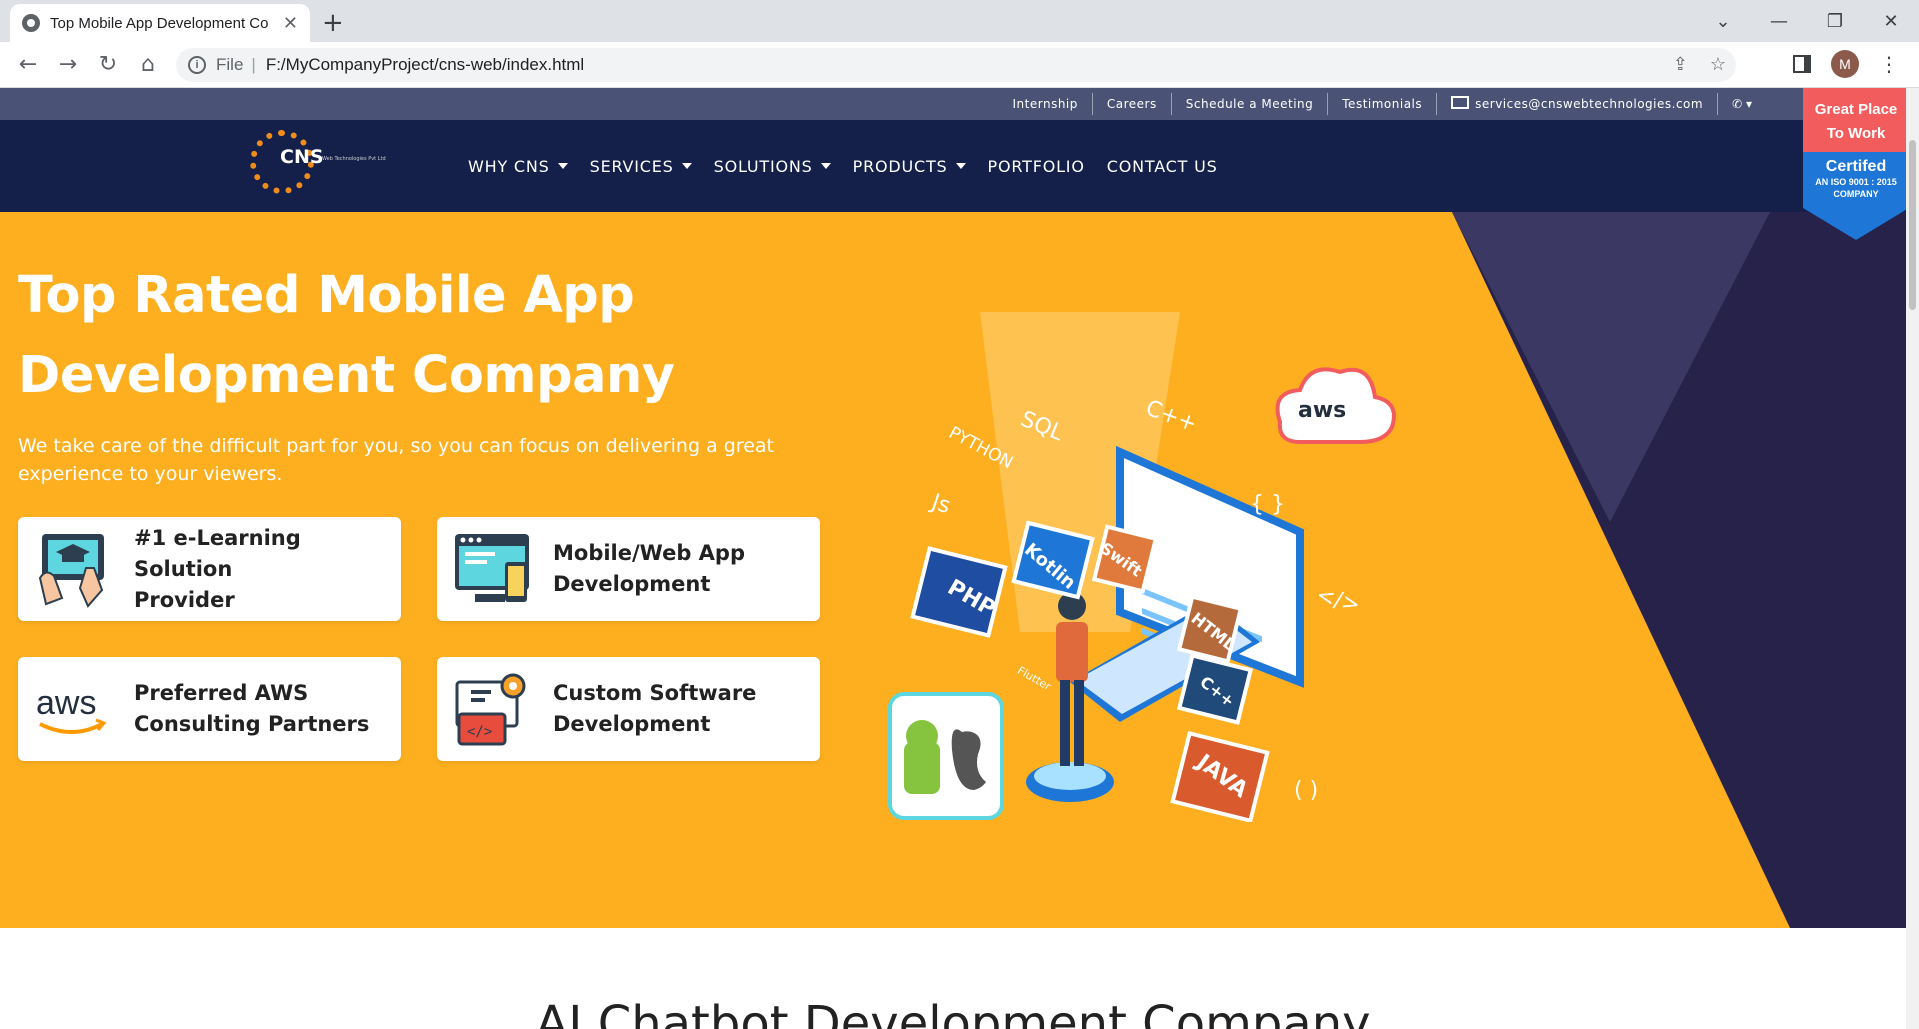 The width and height of the screenshot is (1919, 1029). I want to click on forward-button: →, so click(68, 64).